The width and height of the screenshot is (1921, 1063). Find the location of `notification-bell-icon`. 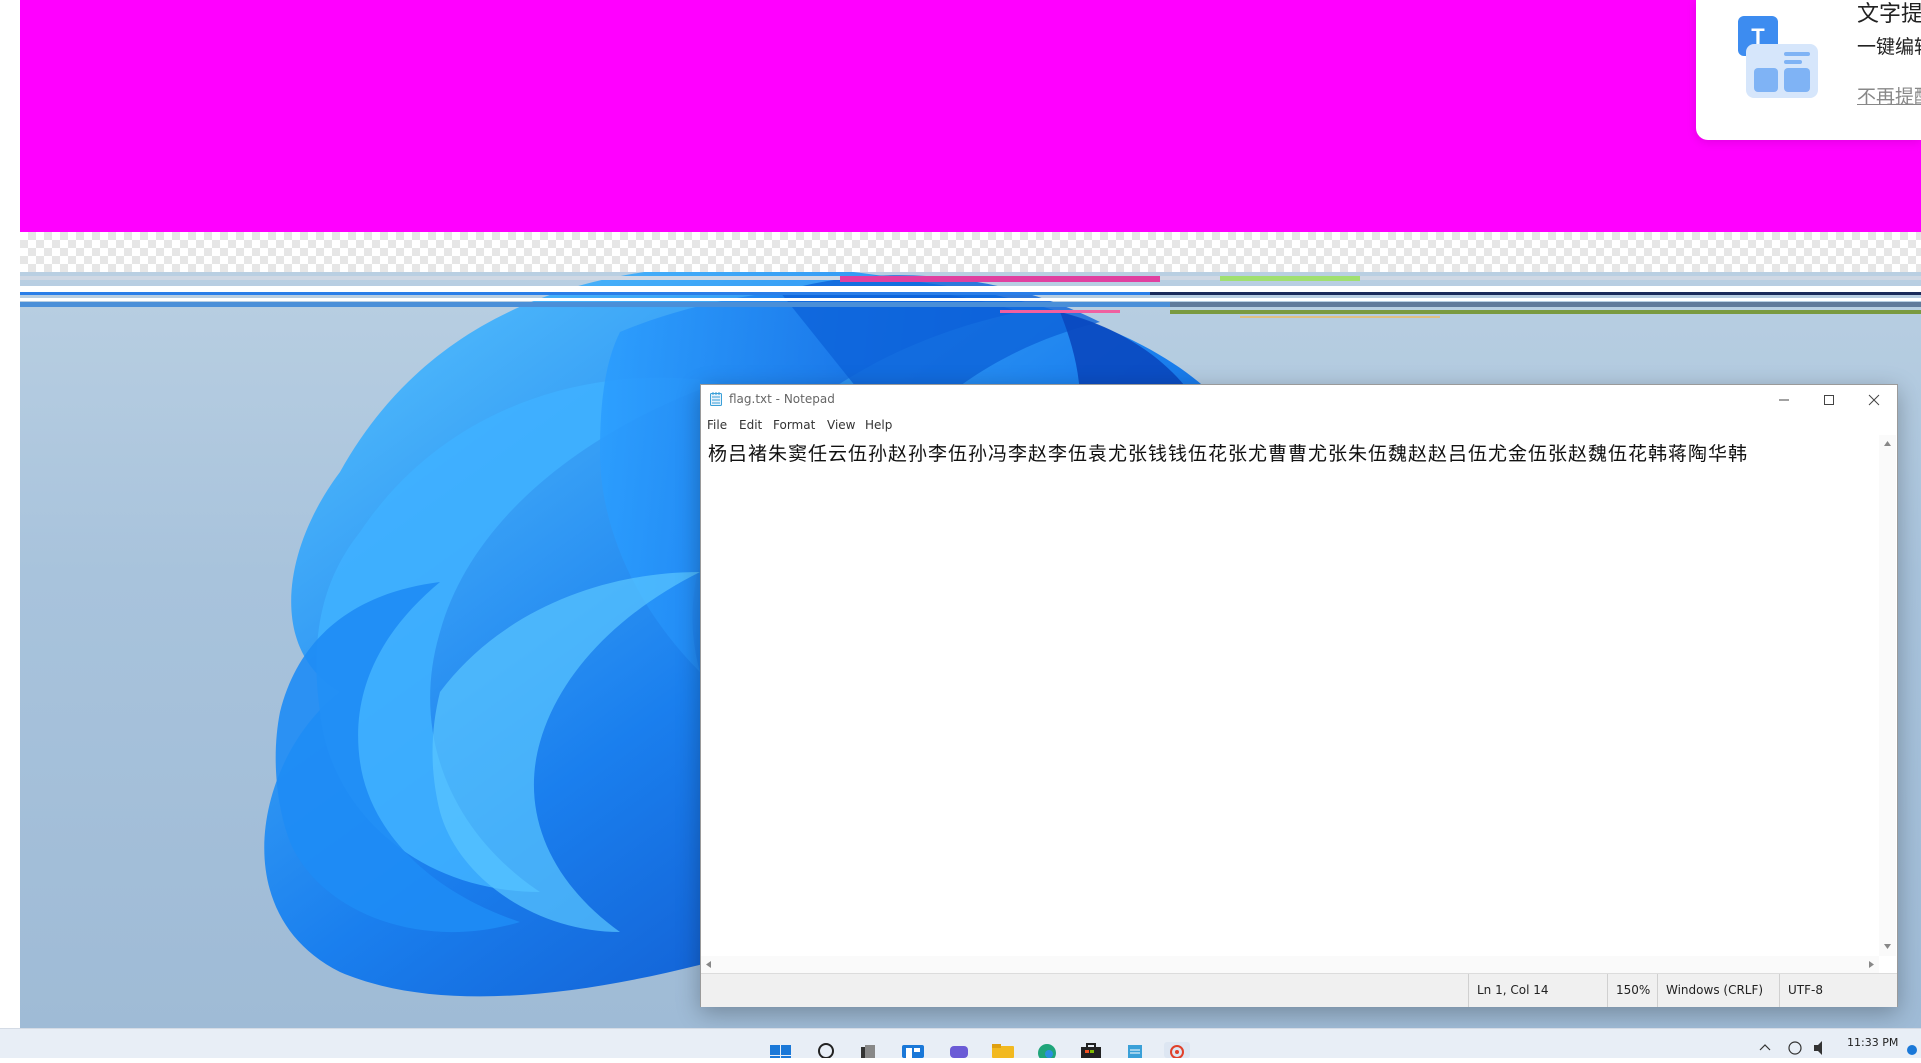

notification-bell-icon is located at coordinates (1912, 1050).